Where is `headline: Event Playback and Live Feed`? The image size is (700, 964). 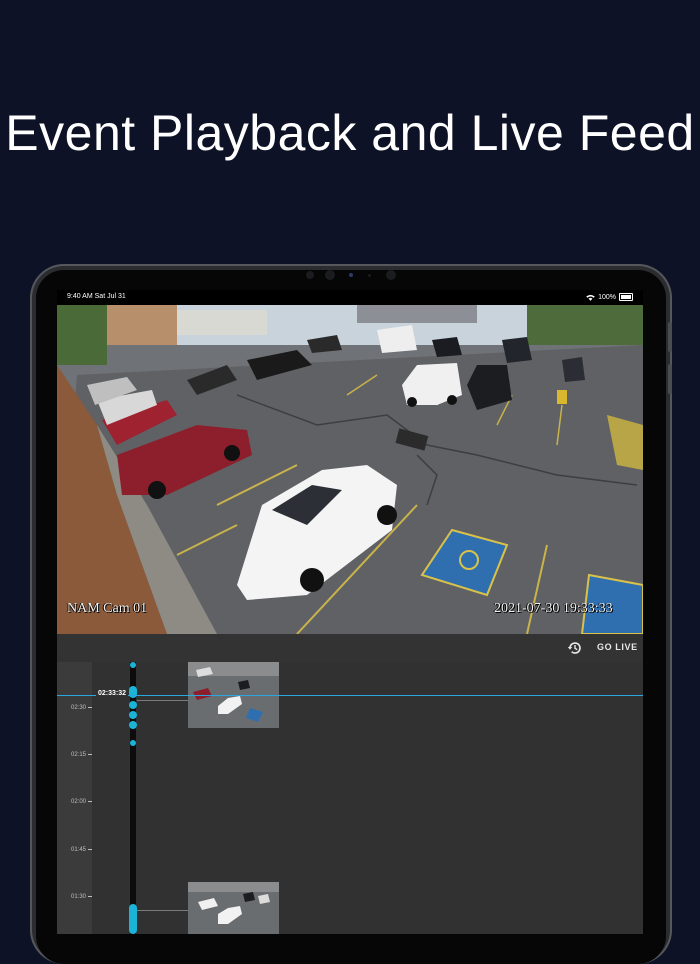 headline: Event Playback and Live Feed is located at coordinates (350, 133).